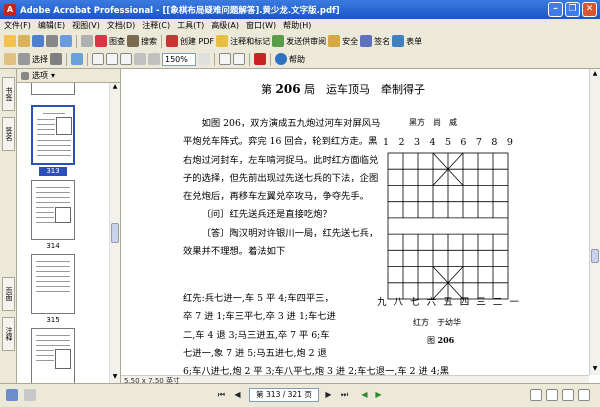 This screenshot has width=600, height=407. I want to click on fit-page-icon, so click(112, 59).